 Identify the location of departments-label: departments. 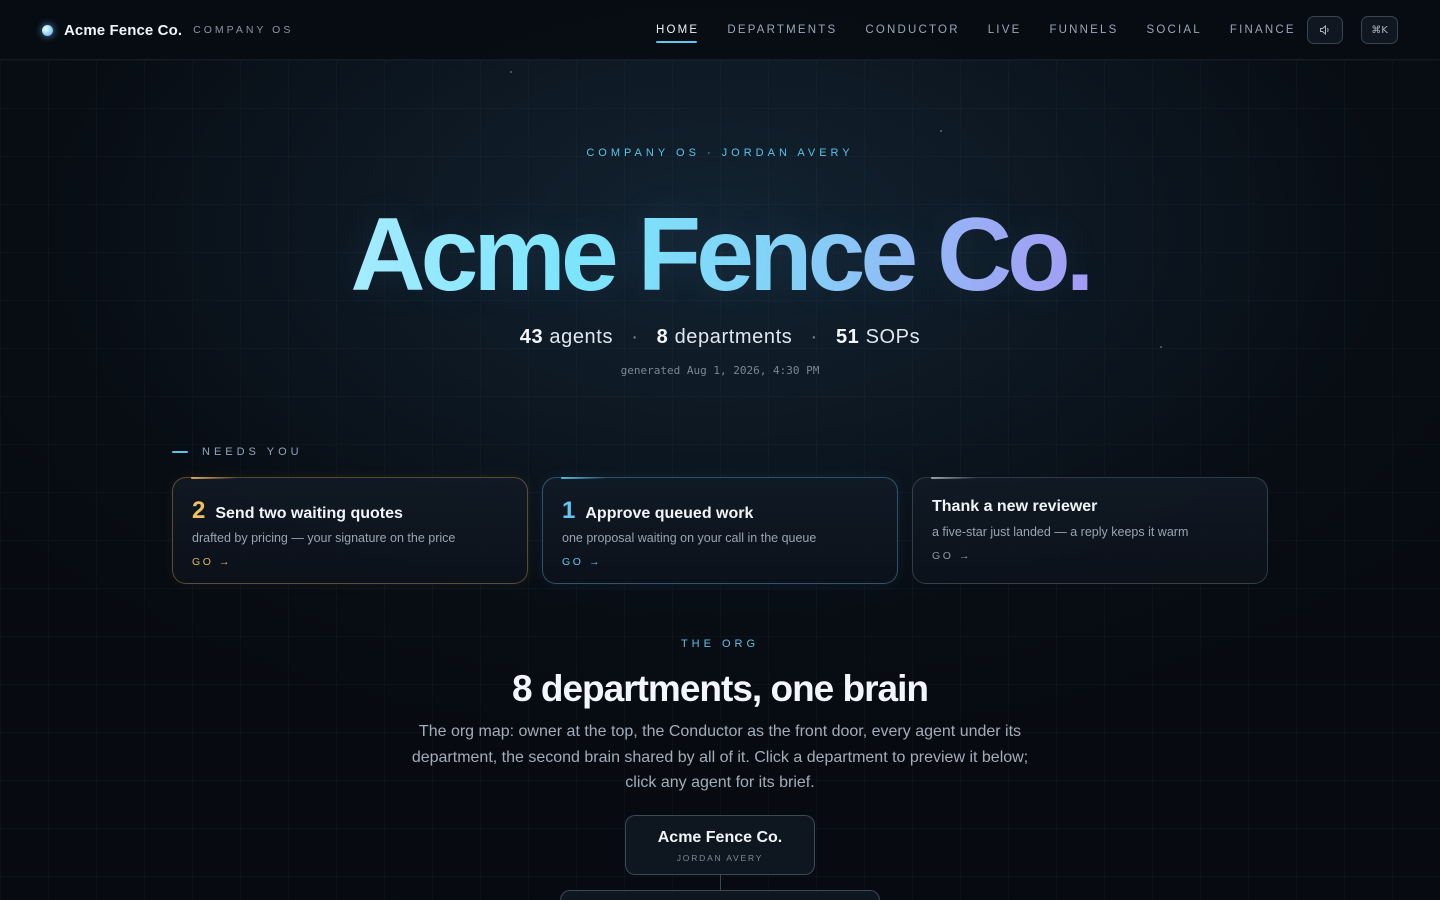
(733, 337).